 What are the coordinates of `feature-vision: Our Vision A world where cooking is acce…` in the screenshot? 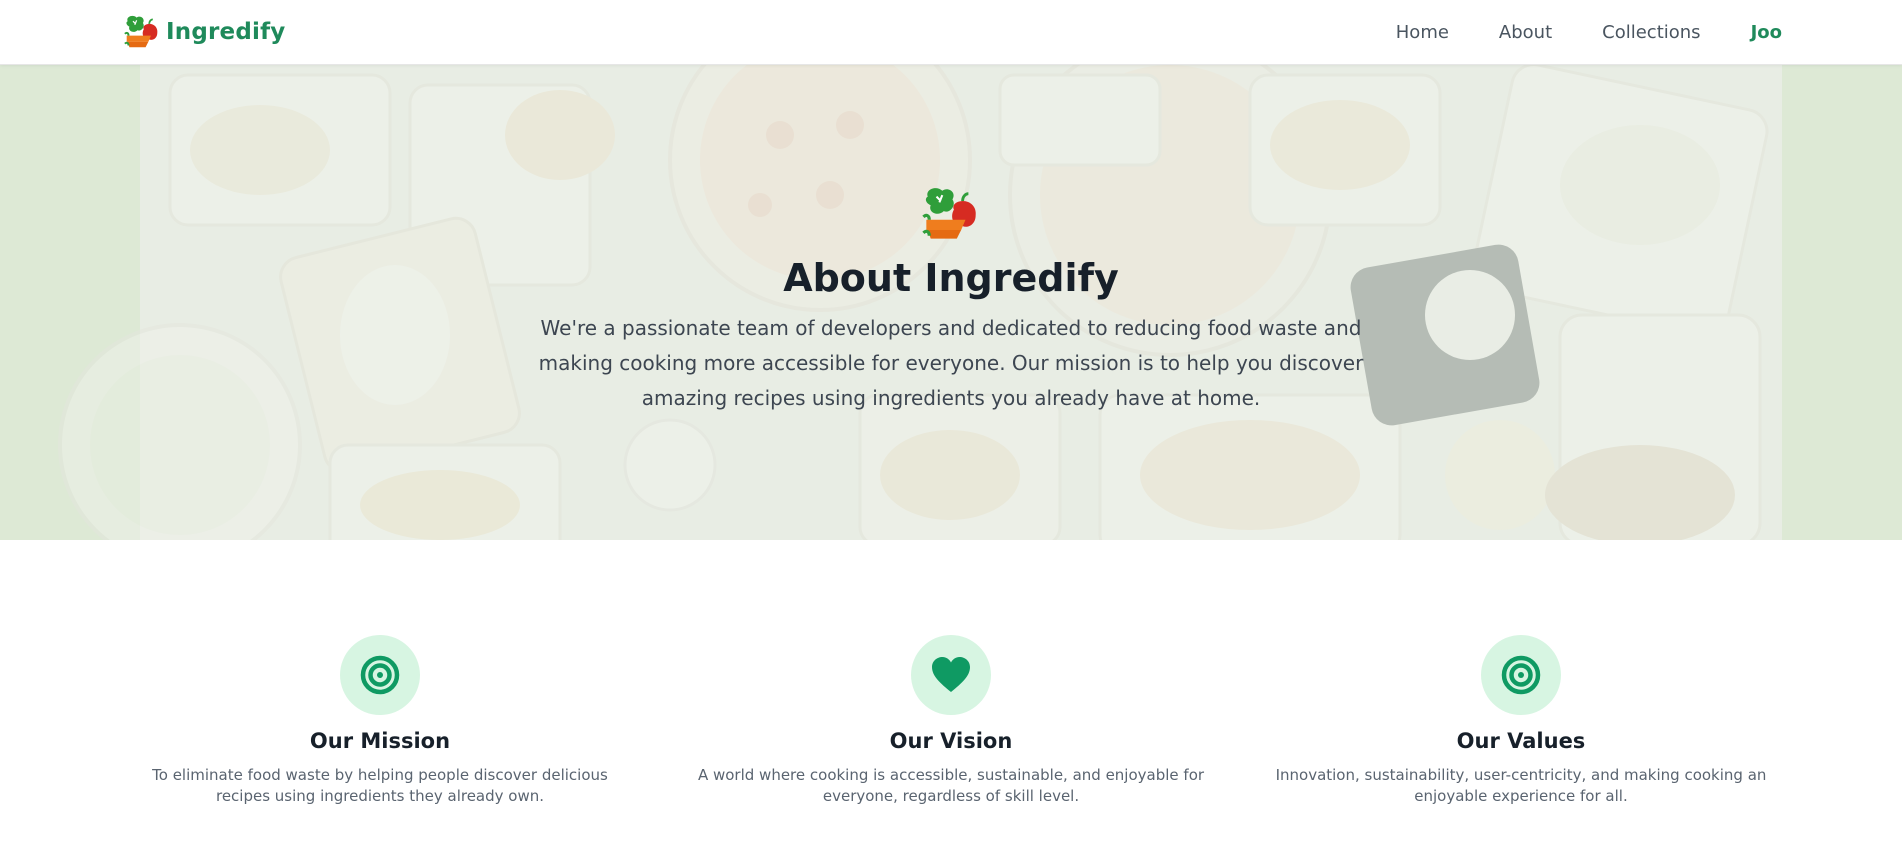 It's located at (951, 721).